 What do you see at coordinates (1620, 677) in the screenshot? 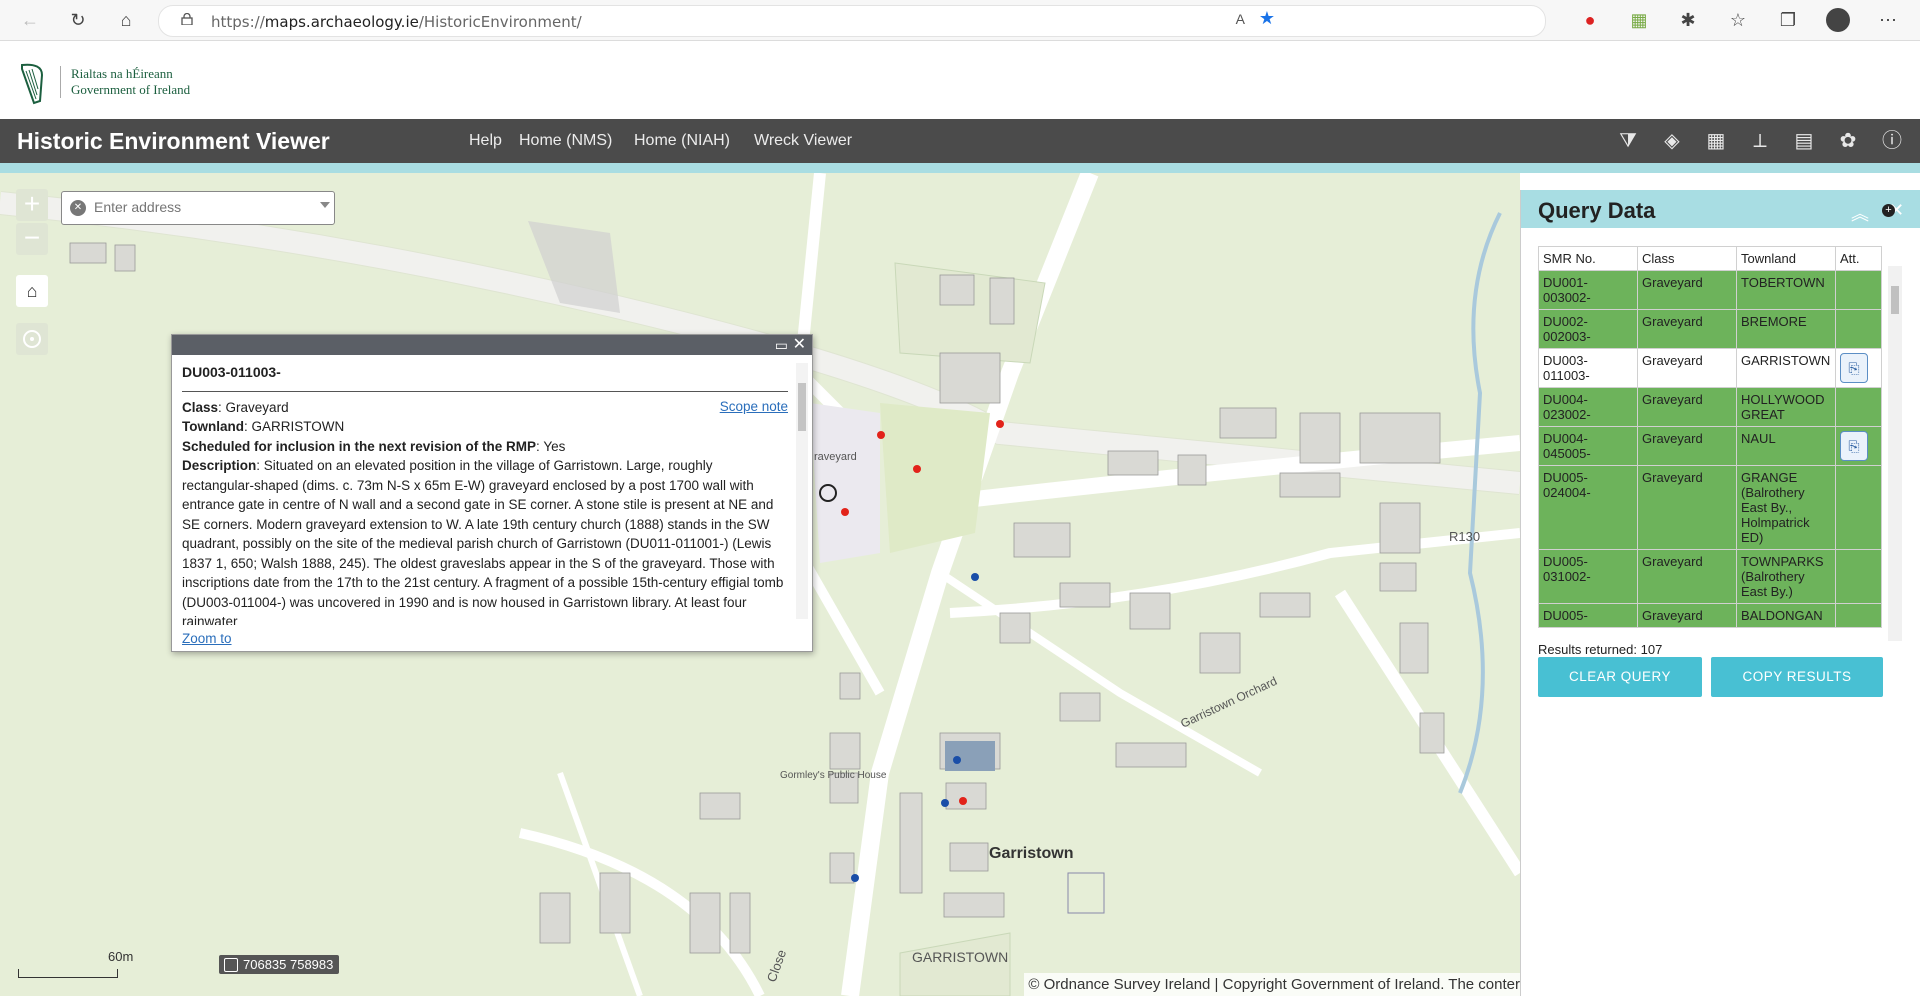
I see `clear-query-button: CLEAR QUERY` at bounding box center [1620, 677].